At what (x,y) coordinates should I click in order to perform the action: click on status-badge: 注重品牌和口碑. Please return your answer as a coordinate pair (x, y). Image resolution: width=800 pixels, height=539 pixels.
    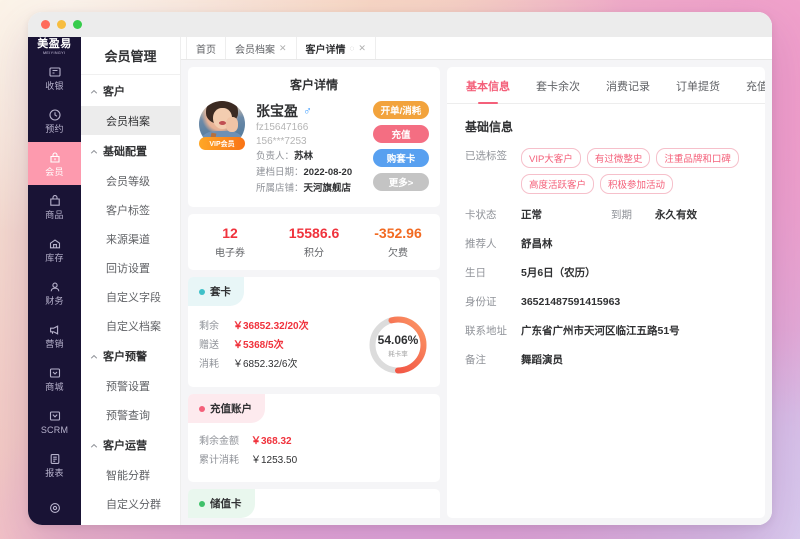
    Looking at the image, I should click on (697, 158).